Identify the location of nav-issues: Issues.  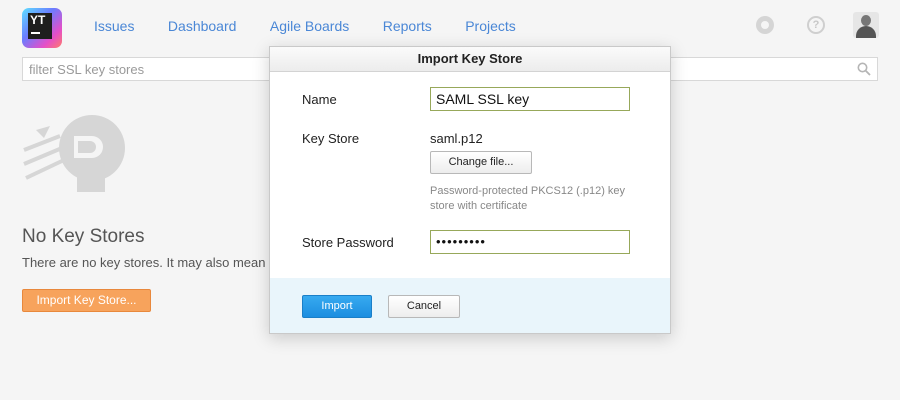
(114, 26).